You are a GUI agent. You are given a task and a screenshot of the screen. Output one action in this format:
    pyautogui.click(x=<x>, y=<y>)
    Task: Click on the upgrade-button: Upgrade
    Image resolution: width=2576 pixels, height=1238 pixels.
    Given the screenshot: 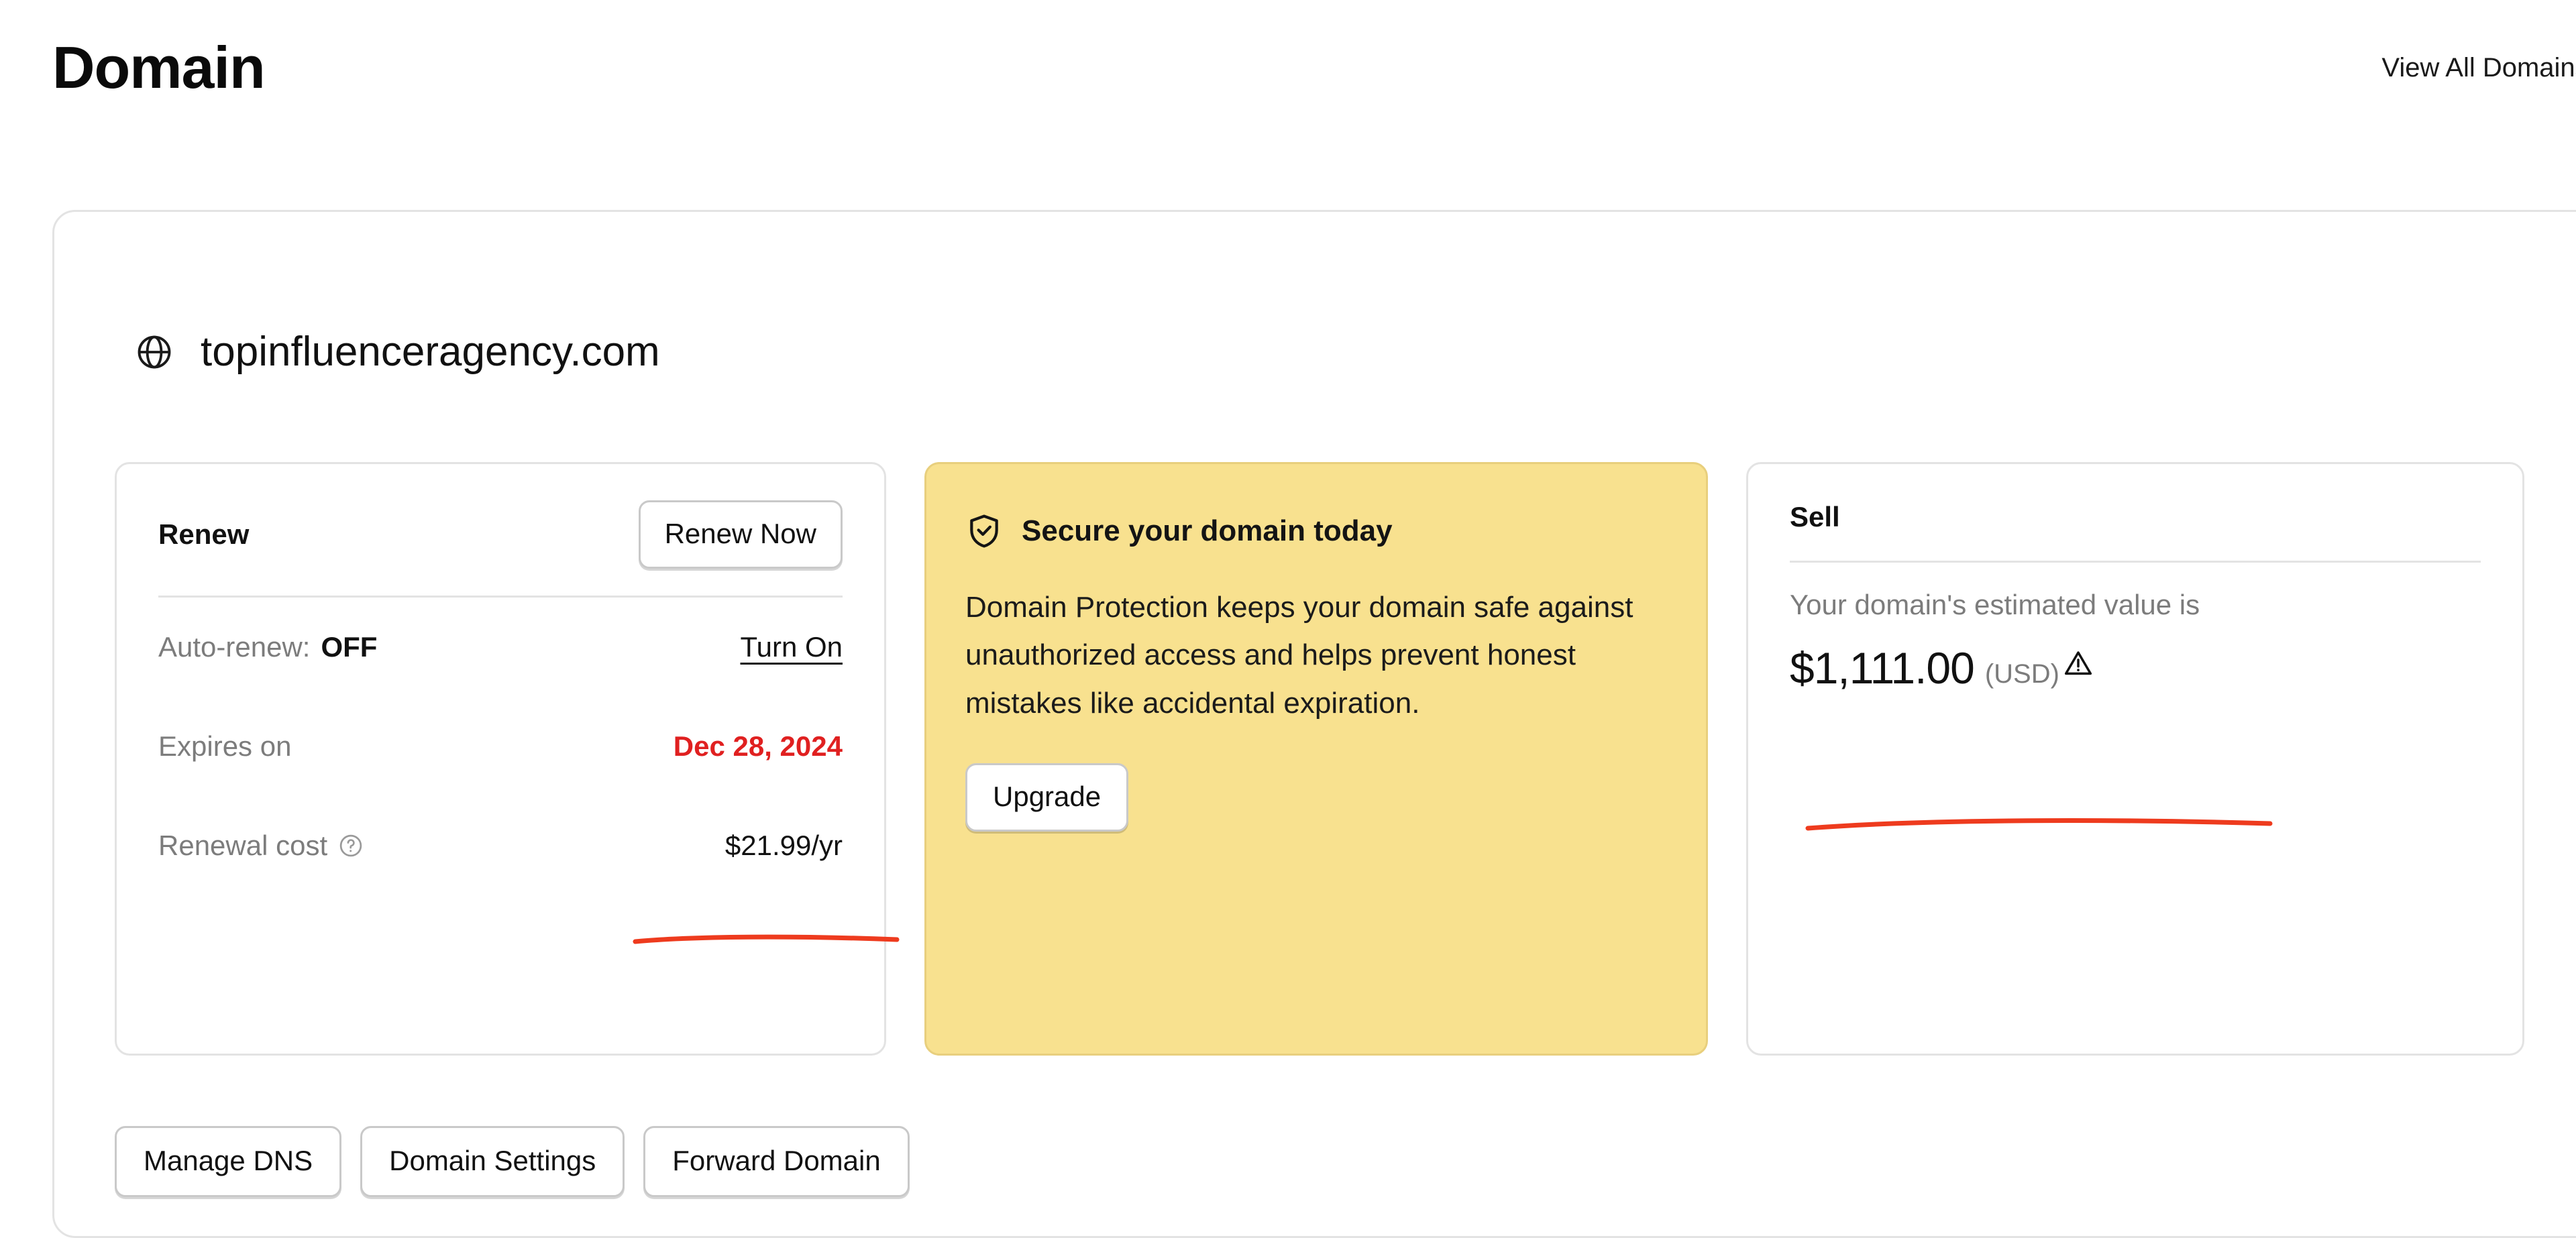 What is the action you would take?
    pyautogui.click(x=1047, y=797)
    